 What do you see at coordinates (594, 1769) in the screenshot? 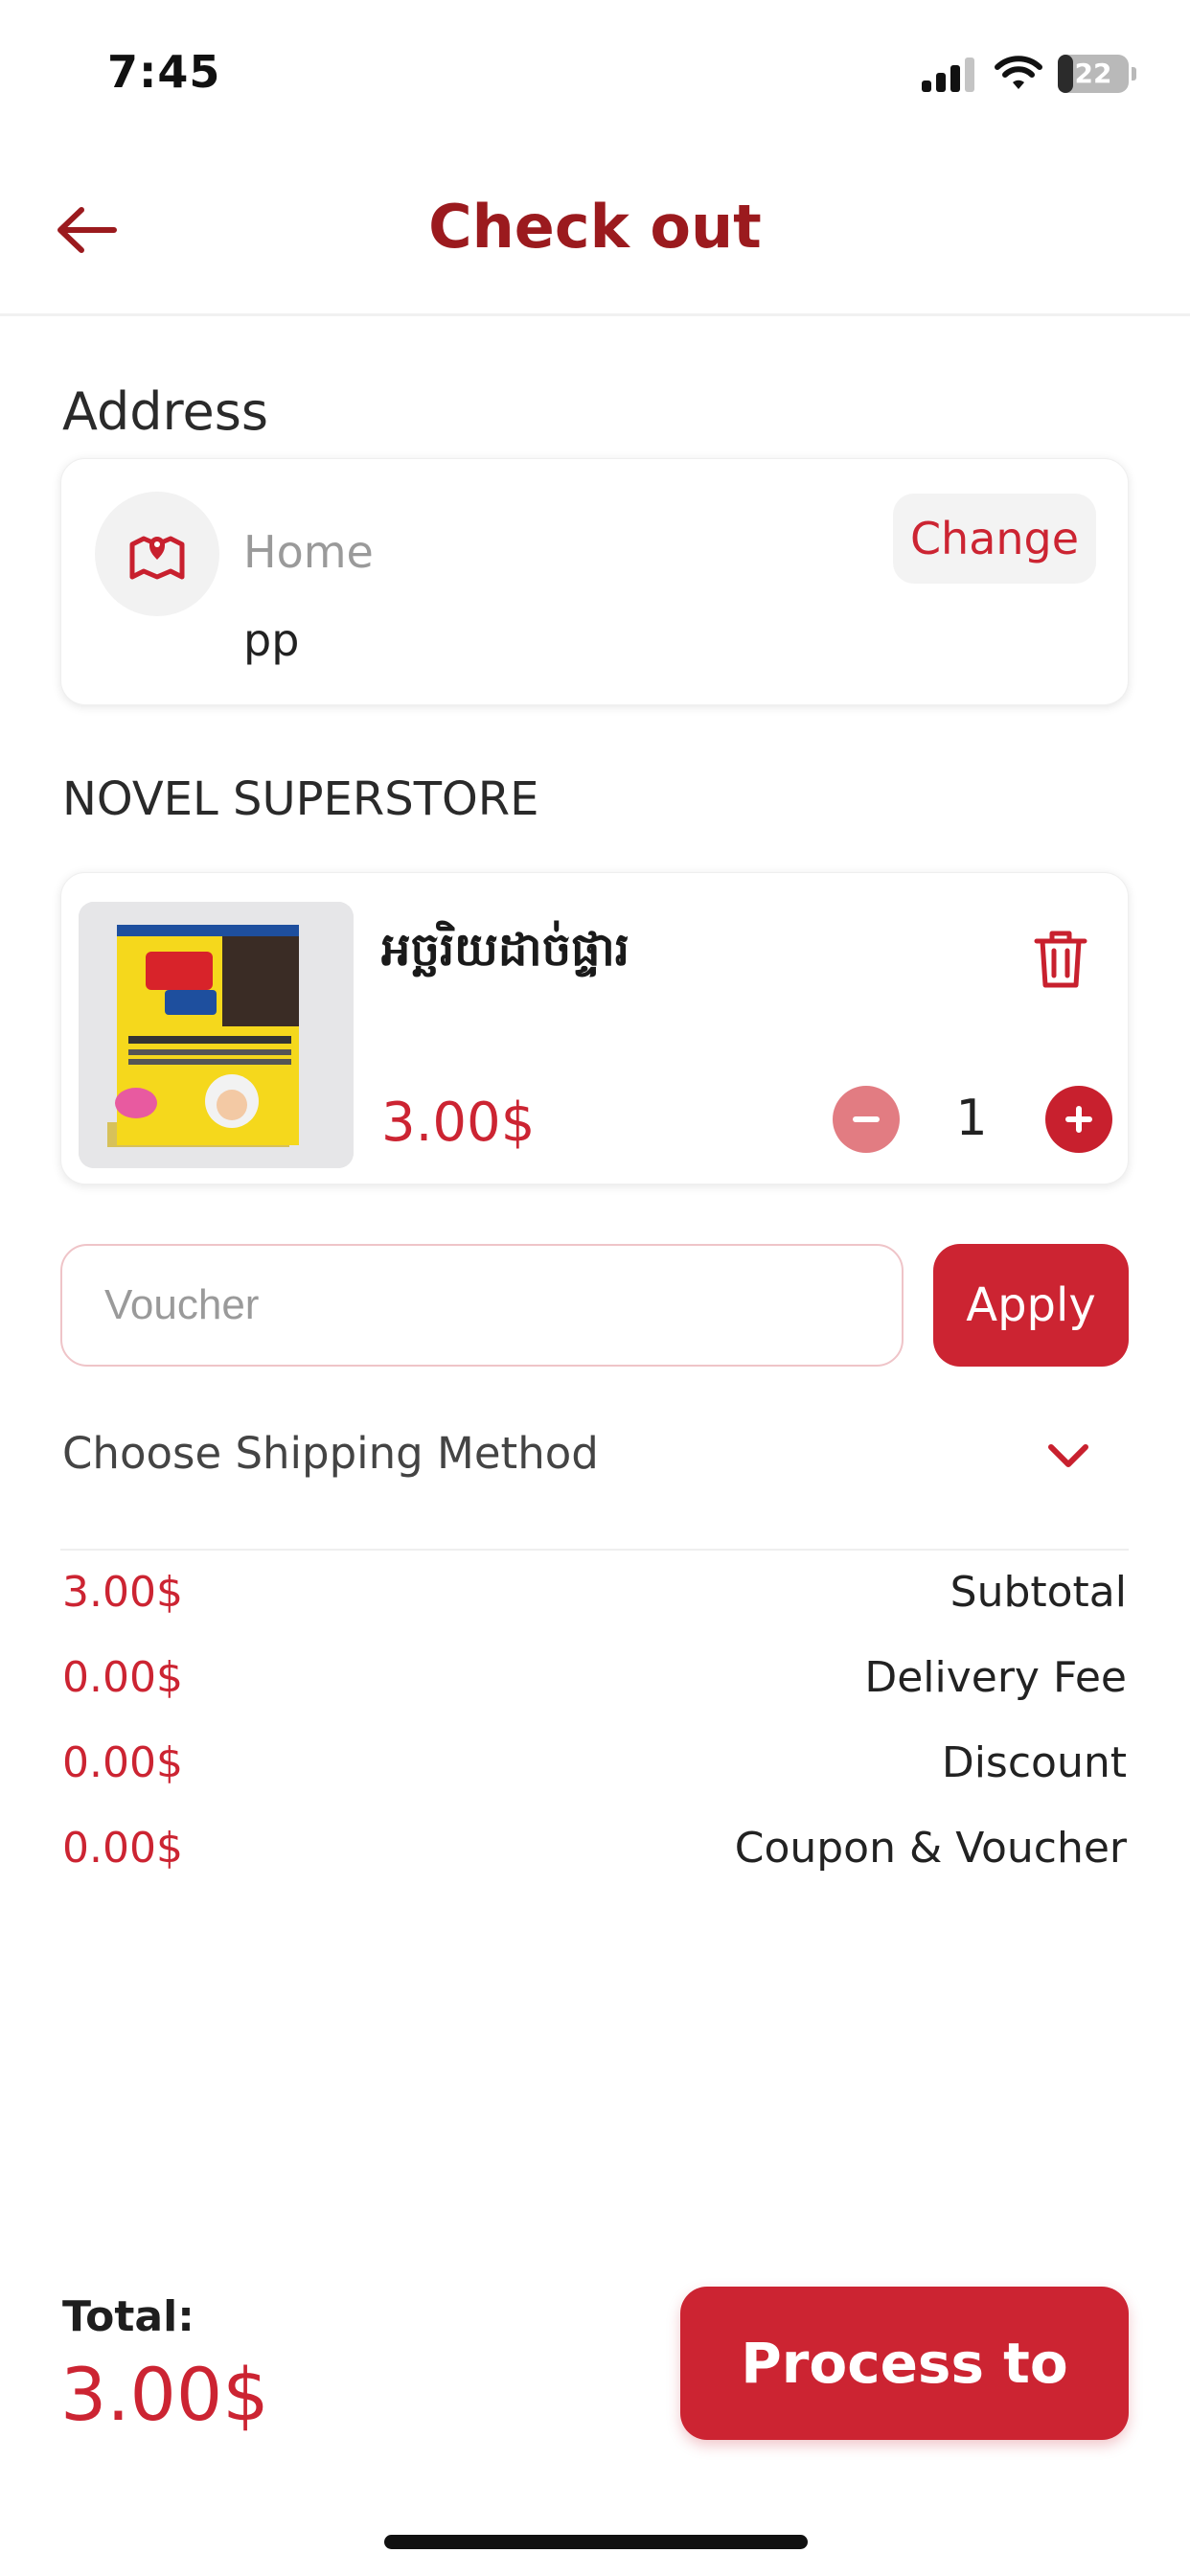
I see `summary-row-discount: 0.00$ Discount` at bounding box center [594, 1769].